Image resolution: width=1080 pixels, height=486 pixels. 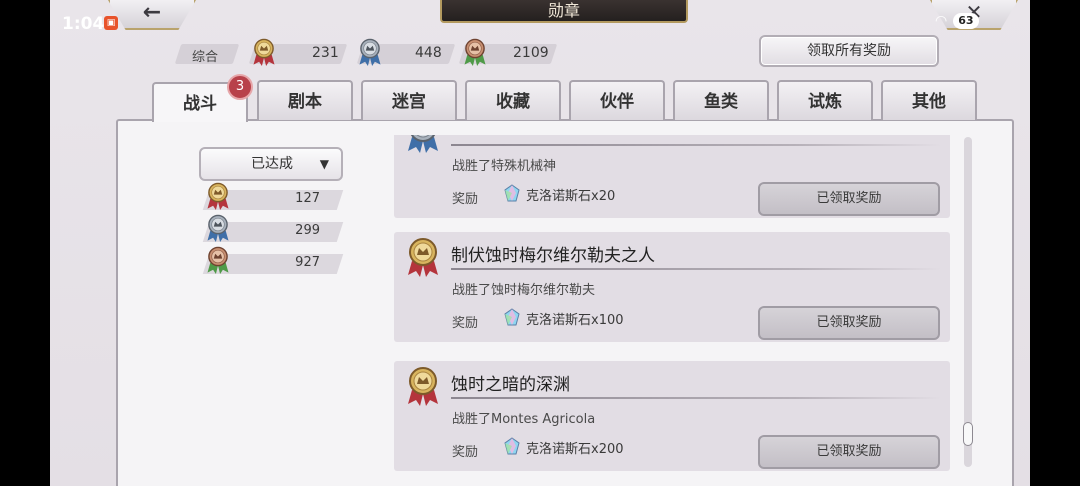 I want to click on tab-trial: 试炼, so click(x=825, y=100).